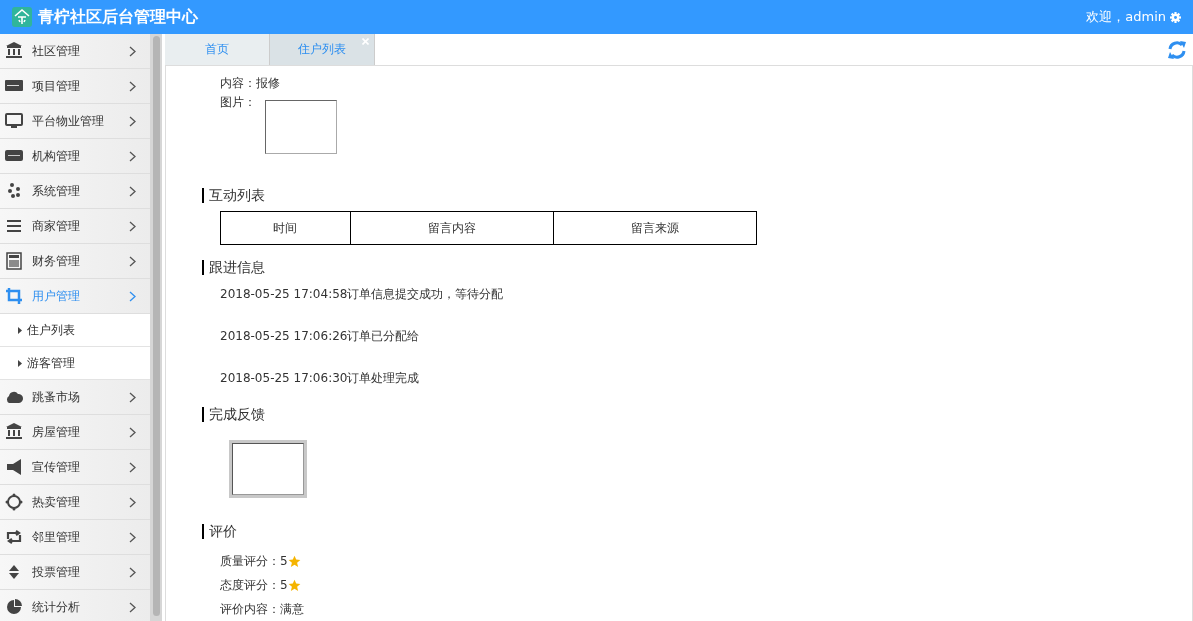 Image resolution: width=1193 pixels, height=621 pixels. What do you see at coordinates (301, 127) in the screenshot?
I see `image-placeholder` at bounding box center [301, 127].